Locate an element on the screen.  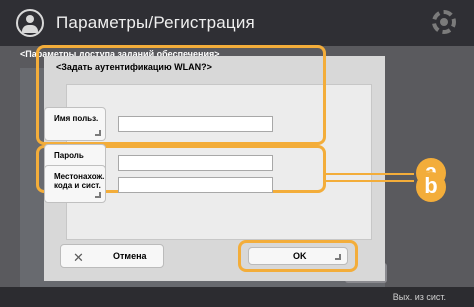
username-button: Имя польз. is located at coordinates (75, 124).